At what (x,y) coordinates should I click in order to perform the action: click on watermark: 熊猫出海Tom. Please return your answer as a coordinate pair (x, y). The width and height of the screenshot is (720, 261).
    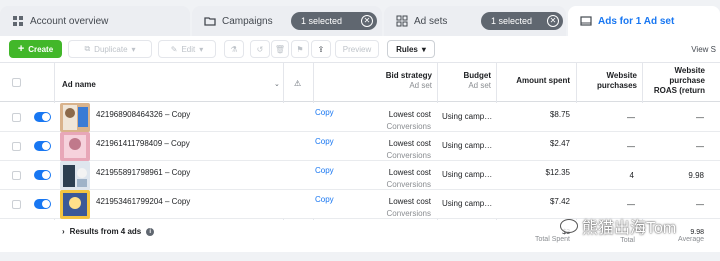
    Looking at the image, I should click on (618, 226).